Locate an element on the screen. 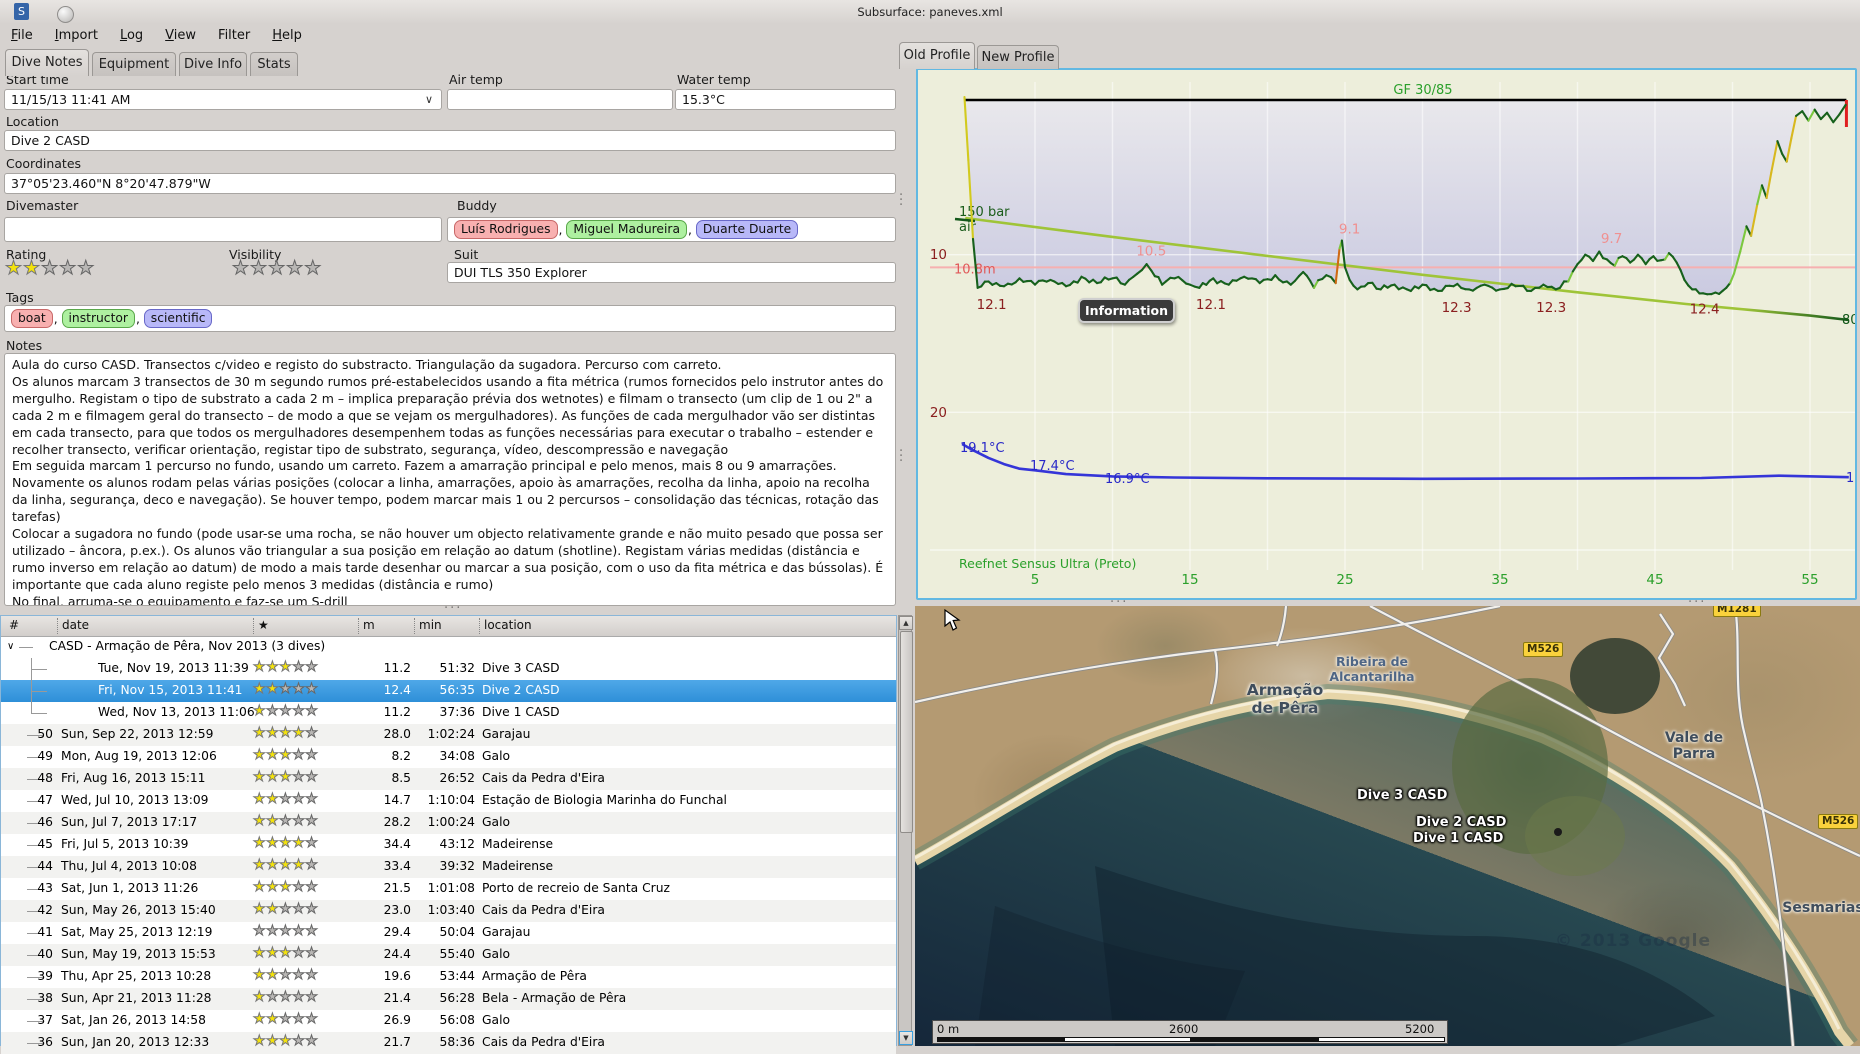 The width and height of the screenshot is (1860, 1054). suit-input: DUI TLS 350 Explorer is located at coordinates (671, 272).